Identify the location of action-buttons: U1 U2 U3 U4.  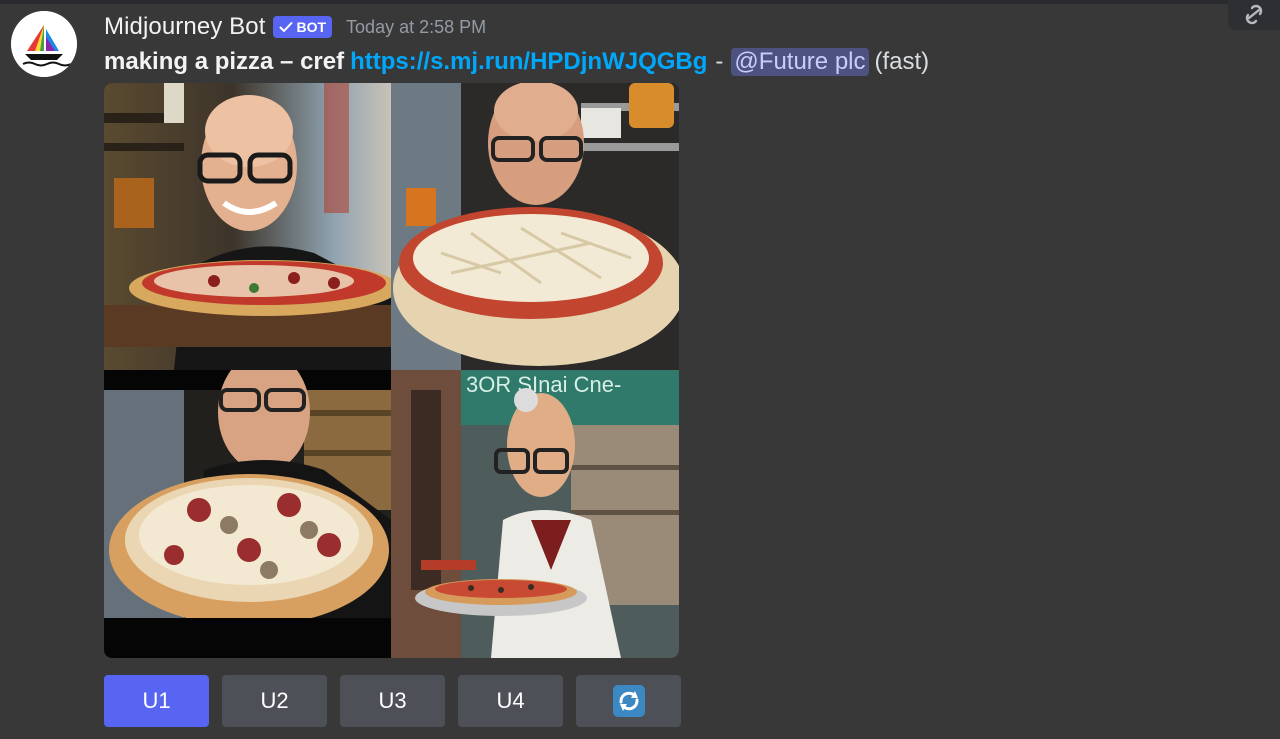
(392, 701).